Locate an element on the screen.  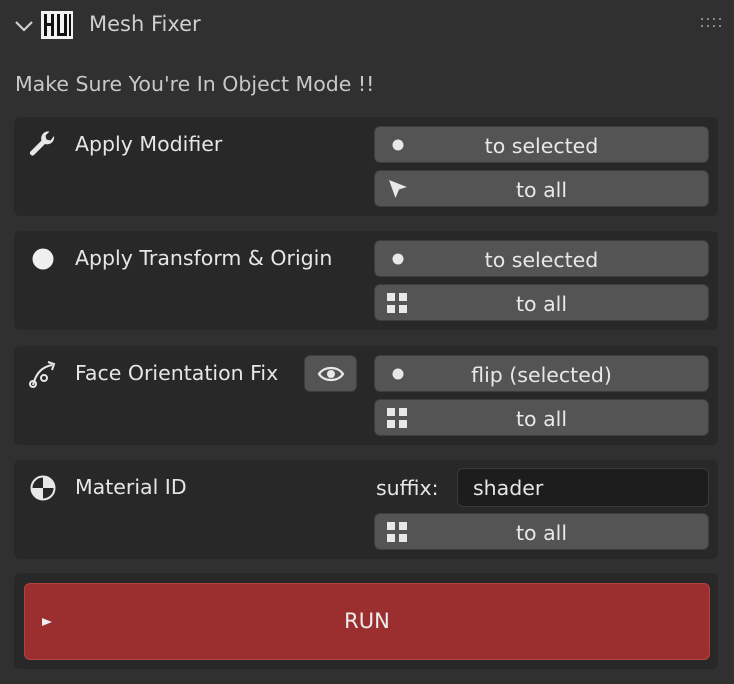
apply-modifier-selected-button: to selected is located at coordinates (541, 144).